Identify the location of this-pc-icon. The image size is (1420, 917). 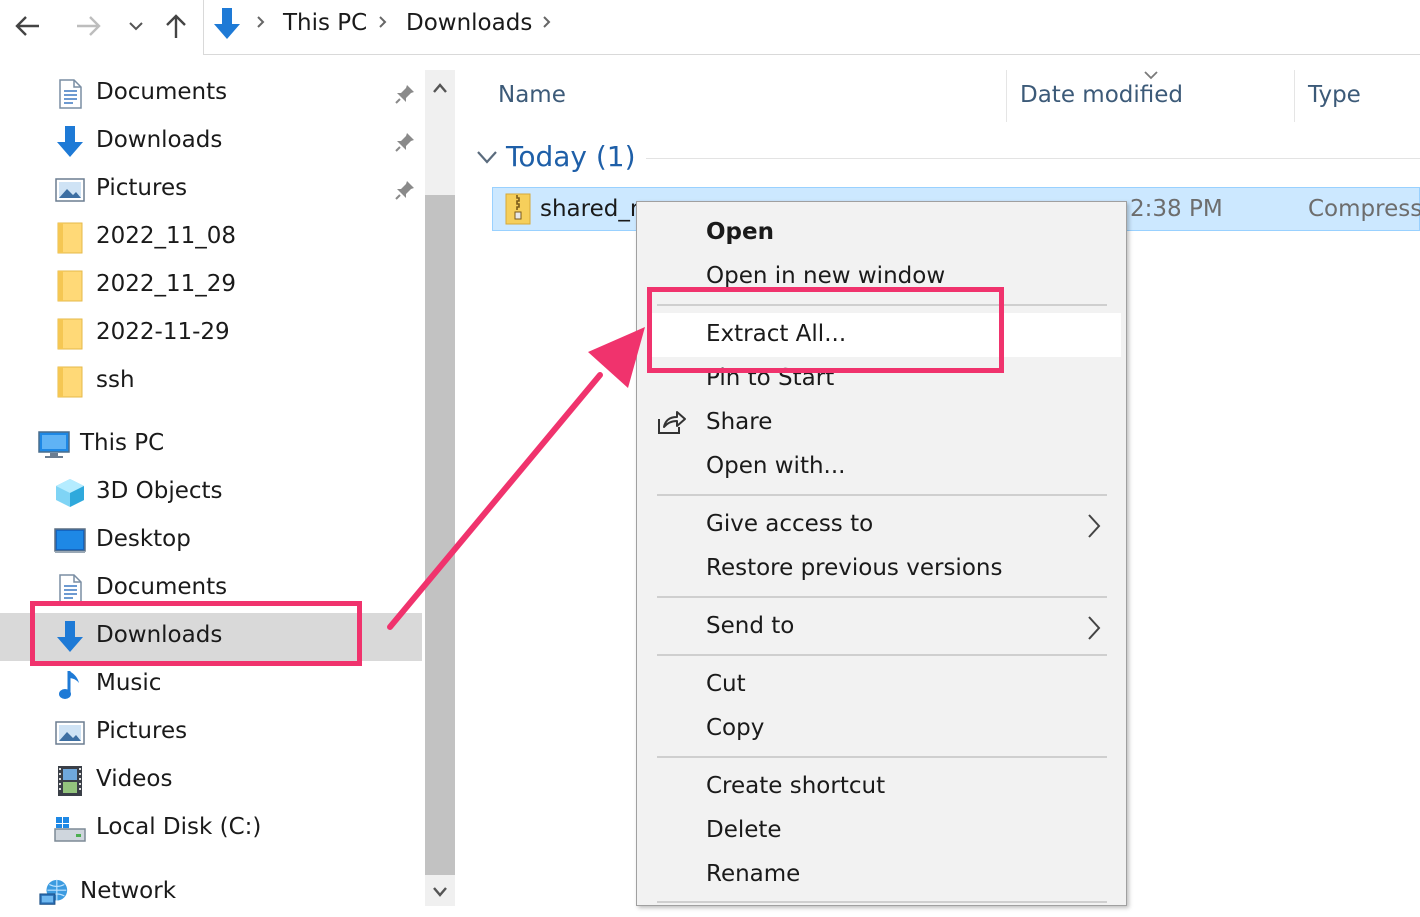
(54, 445).